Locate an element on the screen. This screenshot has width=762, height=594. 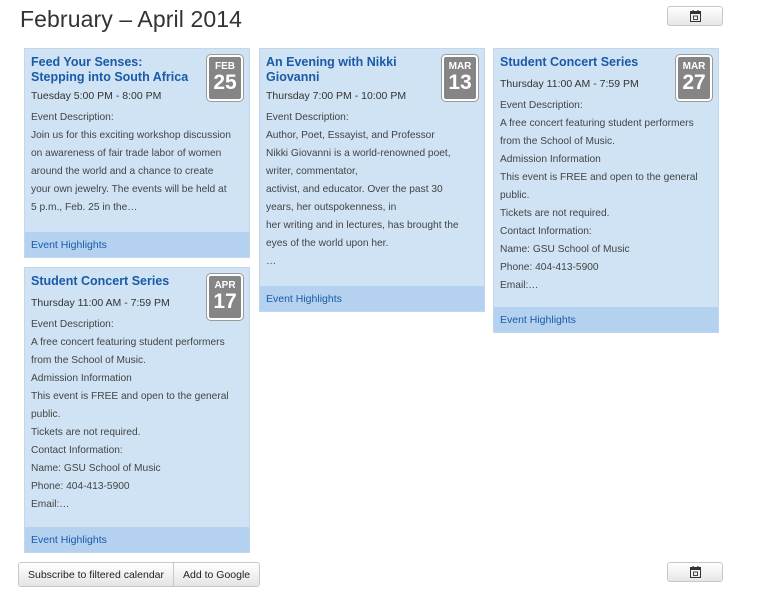
calendar-view-button-top is located at coordinates (695, 16).